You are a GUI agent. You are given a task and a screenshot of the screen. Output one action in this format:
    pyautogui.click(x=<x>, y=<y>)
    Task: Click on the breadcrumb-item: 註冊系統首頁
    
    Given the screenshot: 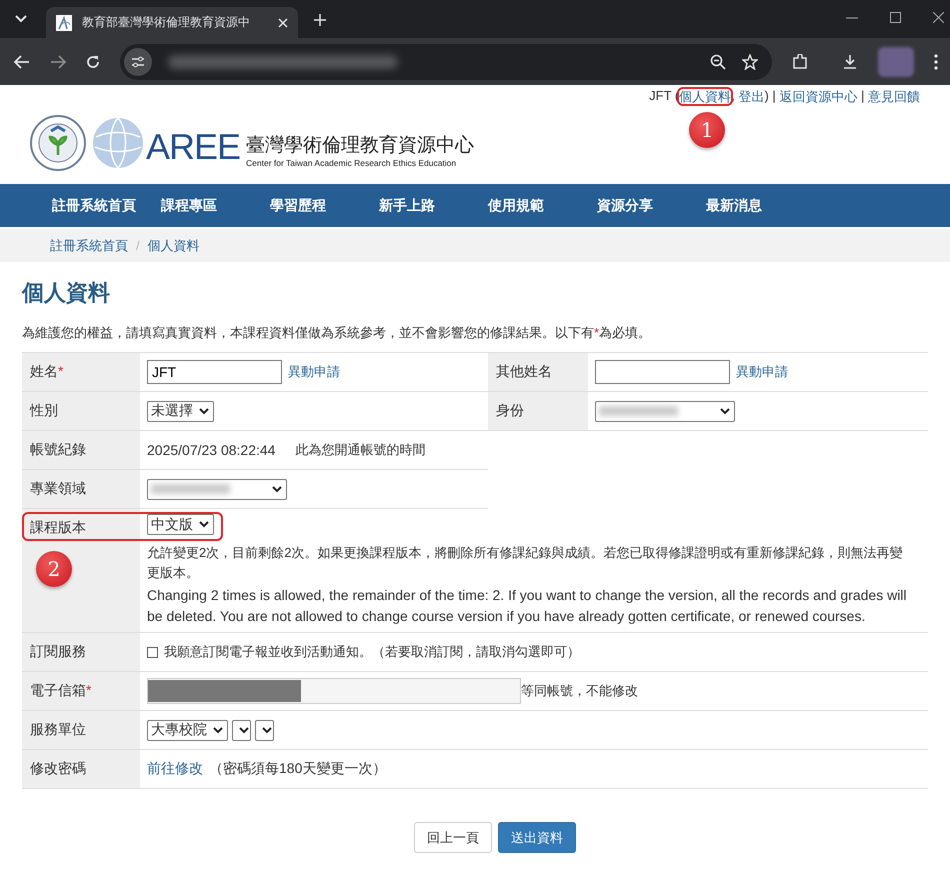 What is the action you would take?
    pyautogui.click(x=89, y=245)
    